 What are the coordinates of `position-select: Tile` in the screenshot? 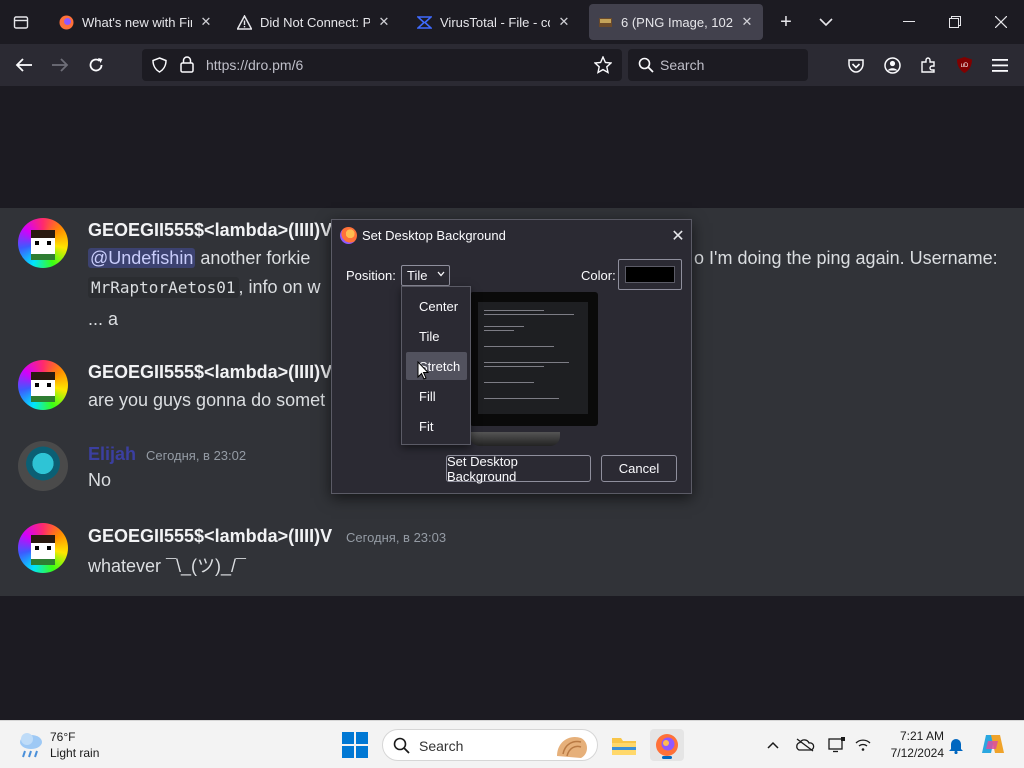 It's located at (425, 275).